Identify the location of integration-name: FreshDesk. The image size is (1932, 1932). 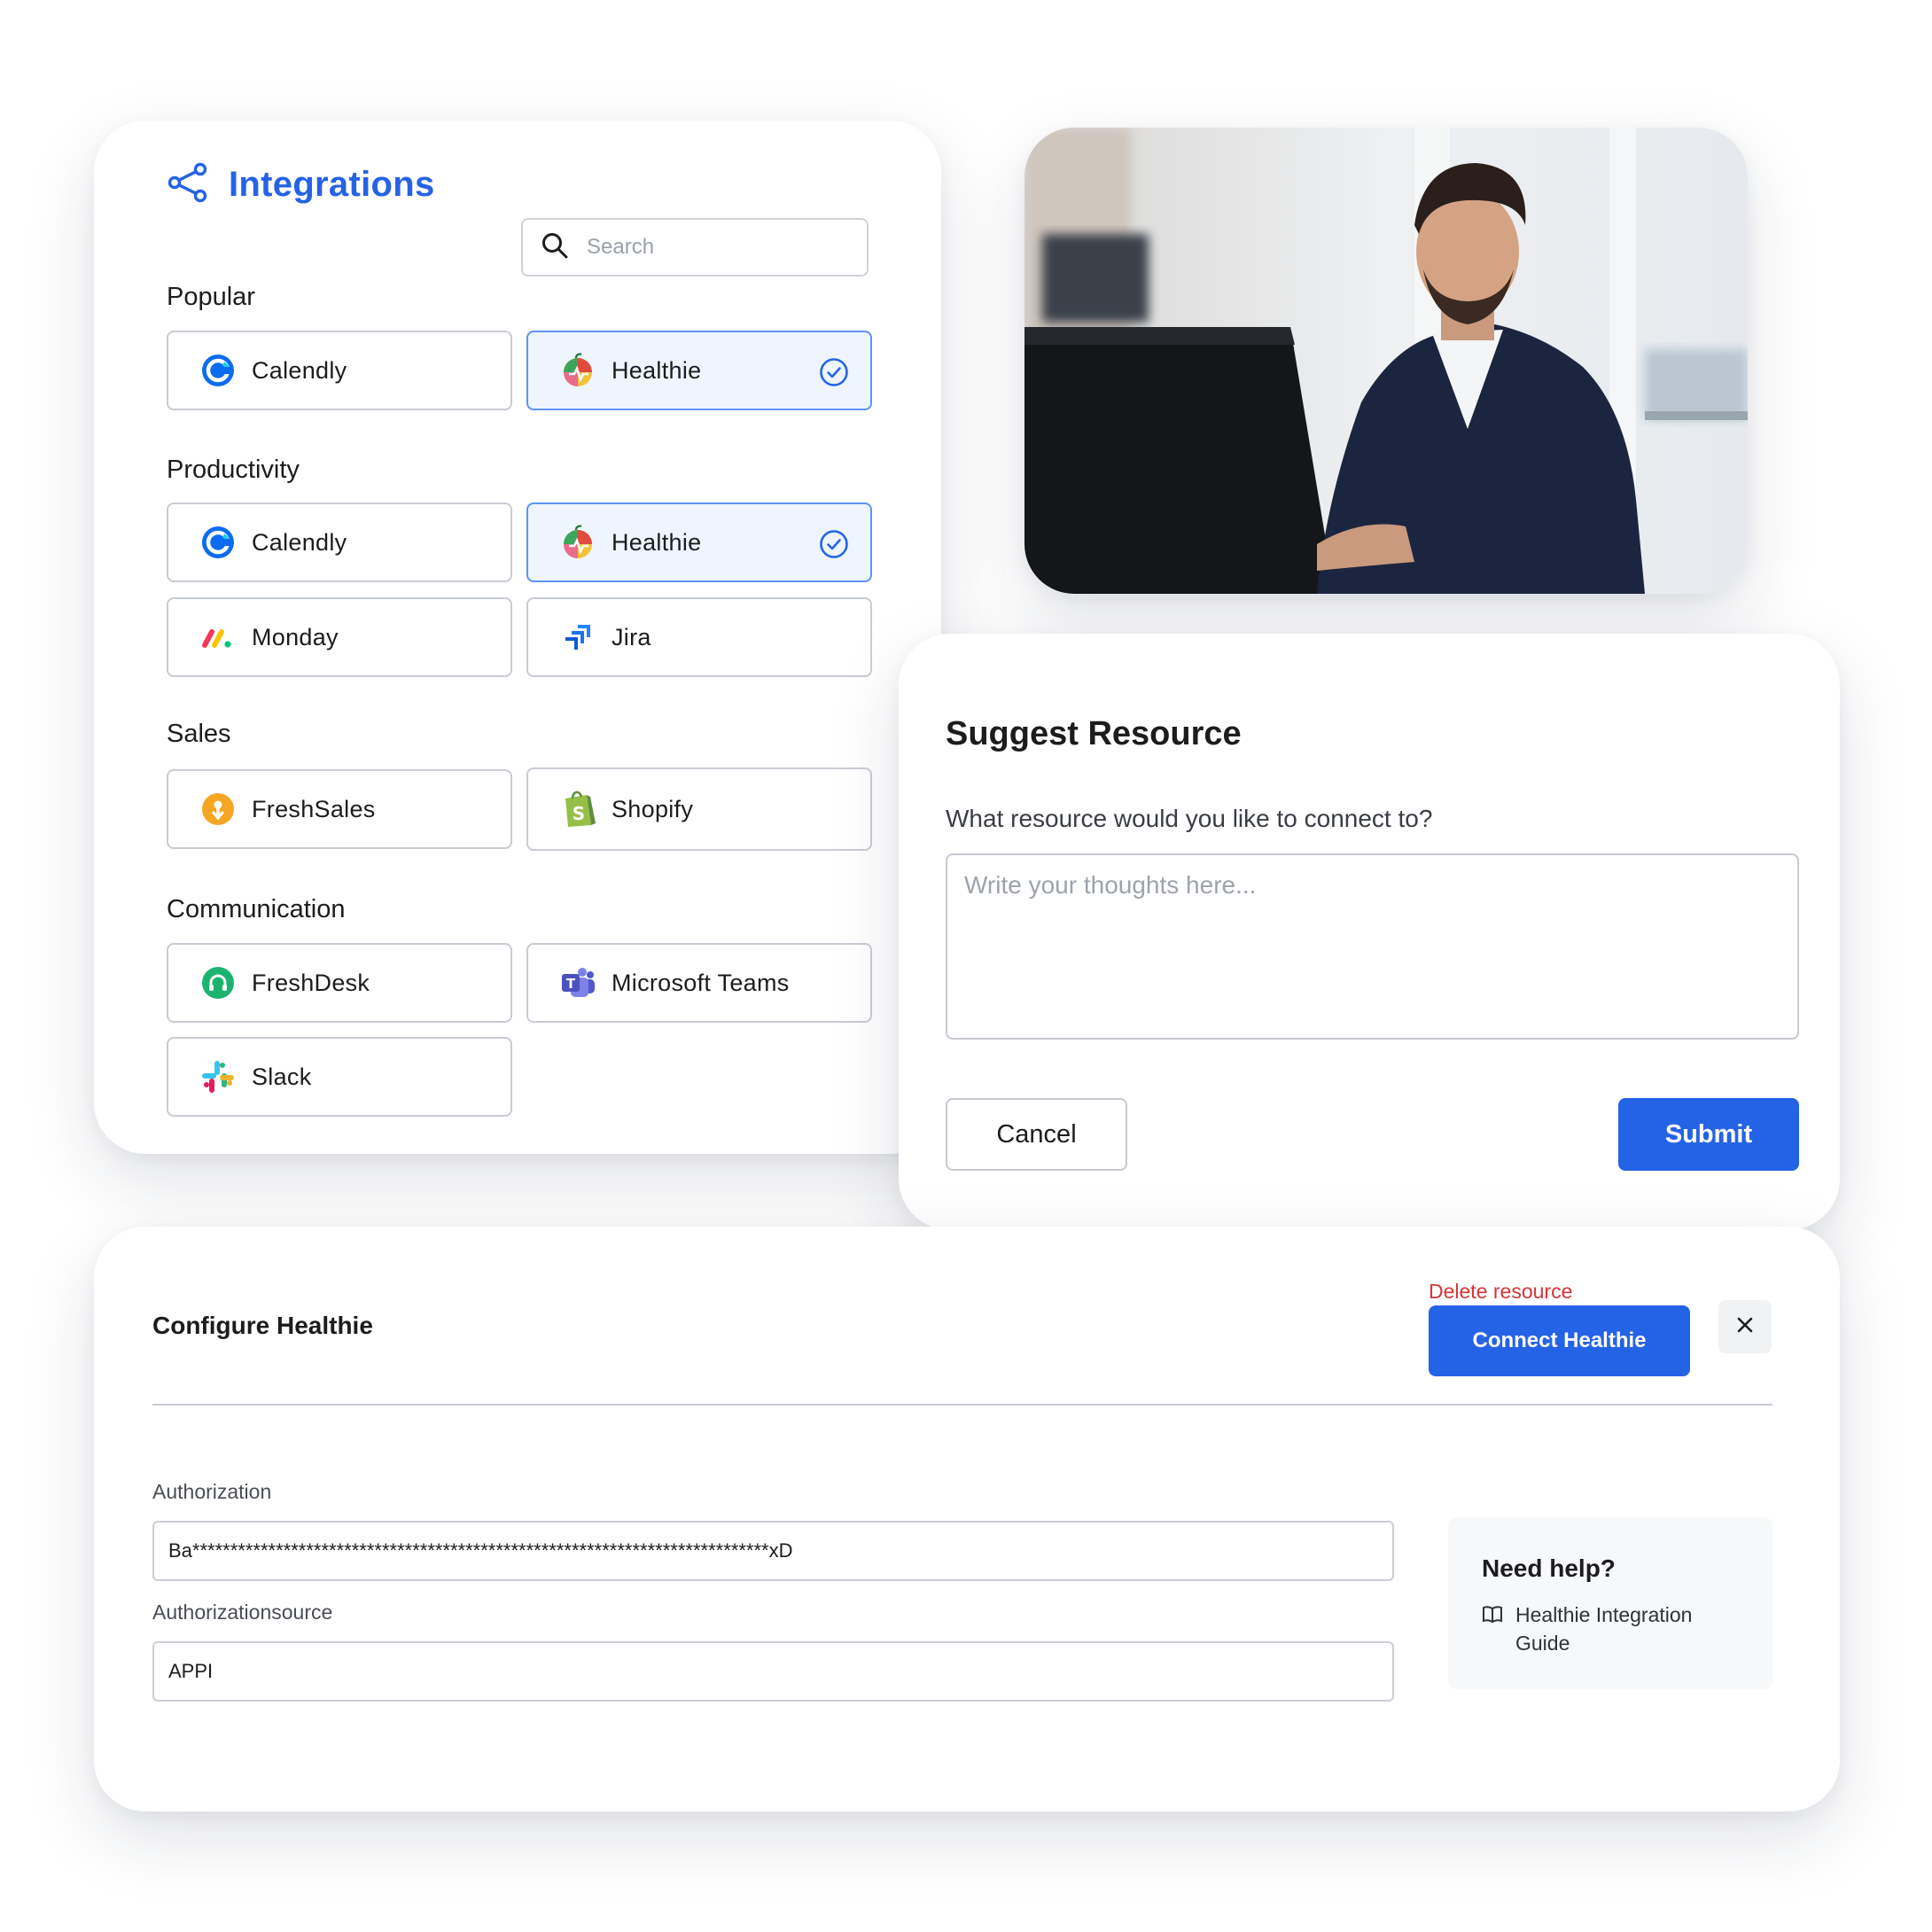
(311, 983).